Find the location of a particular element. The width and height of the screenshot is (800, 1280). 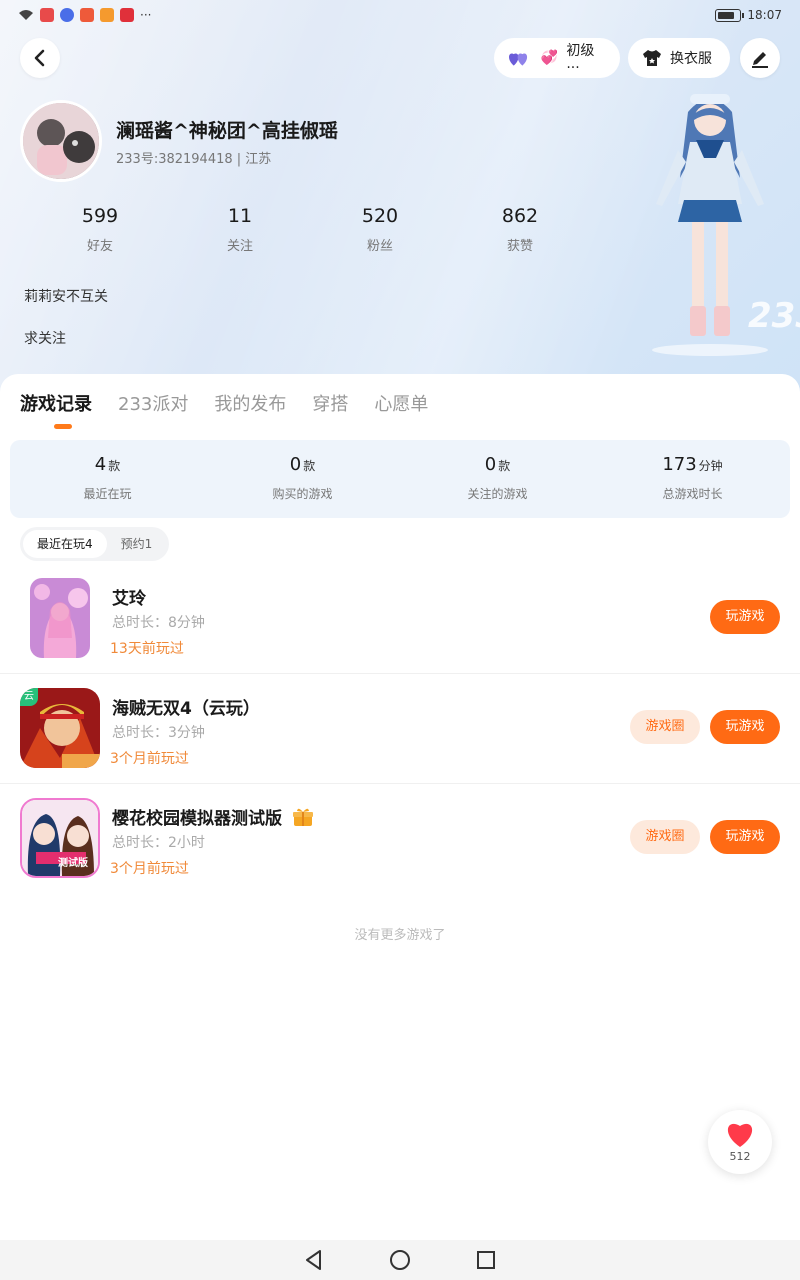

summary-value: 173 is located at coordinates (679, 464).